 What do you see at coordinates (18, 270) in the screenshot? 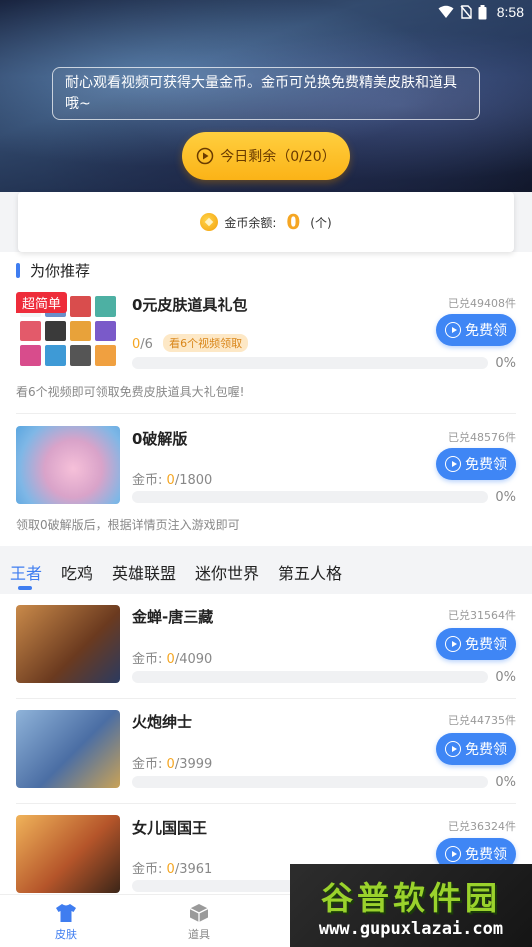
I see `section-title-bar` at bounding box center [18, 270].